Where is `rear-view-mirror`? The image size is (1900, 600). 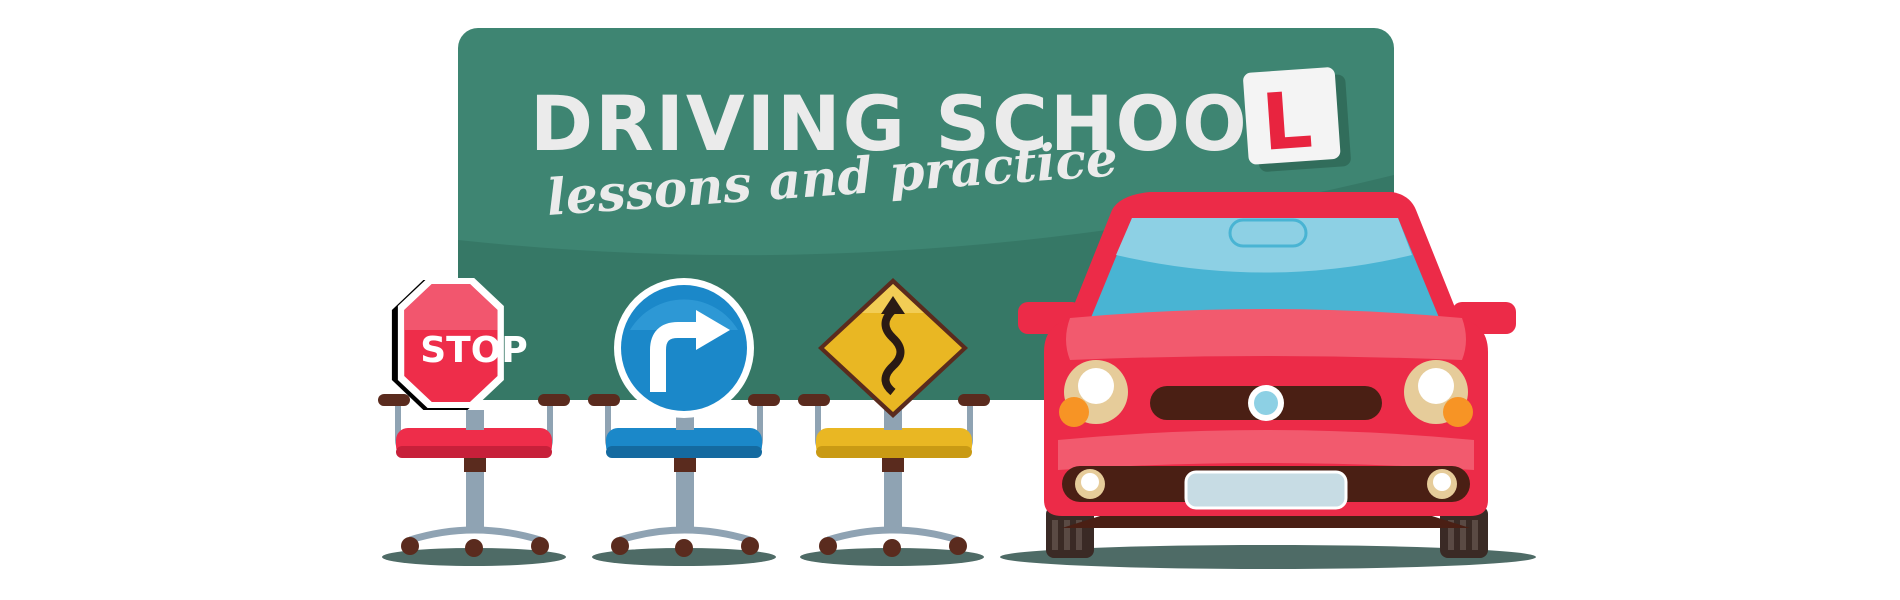
rear-view-mirror is located at coordinates (1268, 233).